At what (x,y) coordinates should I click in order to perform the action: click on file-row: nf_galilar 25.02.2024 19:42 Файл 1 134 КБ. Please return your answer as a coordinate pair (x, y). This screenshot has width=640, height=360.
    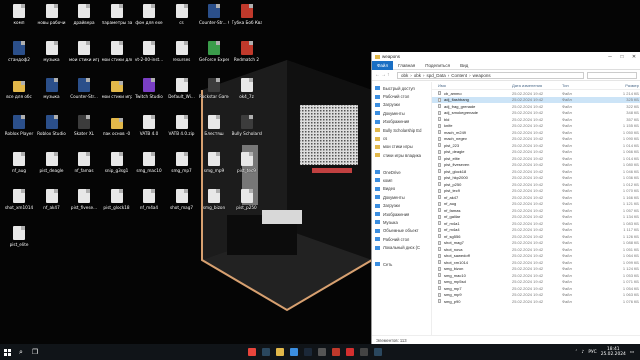
    Looking at the image, I should click on (536, 217).